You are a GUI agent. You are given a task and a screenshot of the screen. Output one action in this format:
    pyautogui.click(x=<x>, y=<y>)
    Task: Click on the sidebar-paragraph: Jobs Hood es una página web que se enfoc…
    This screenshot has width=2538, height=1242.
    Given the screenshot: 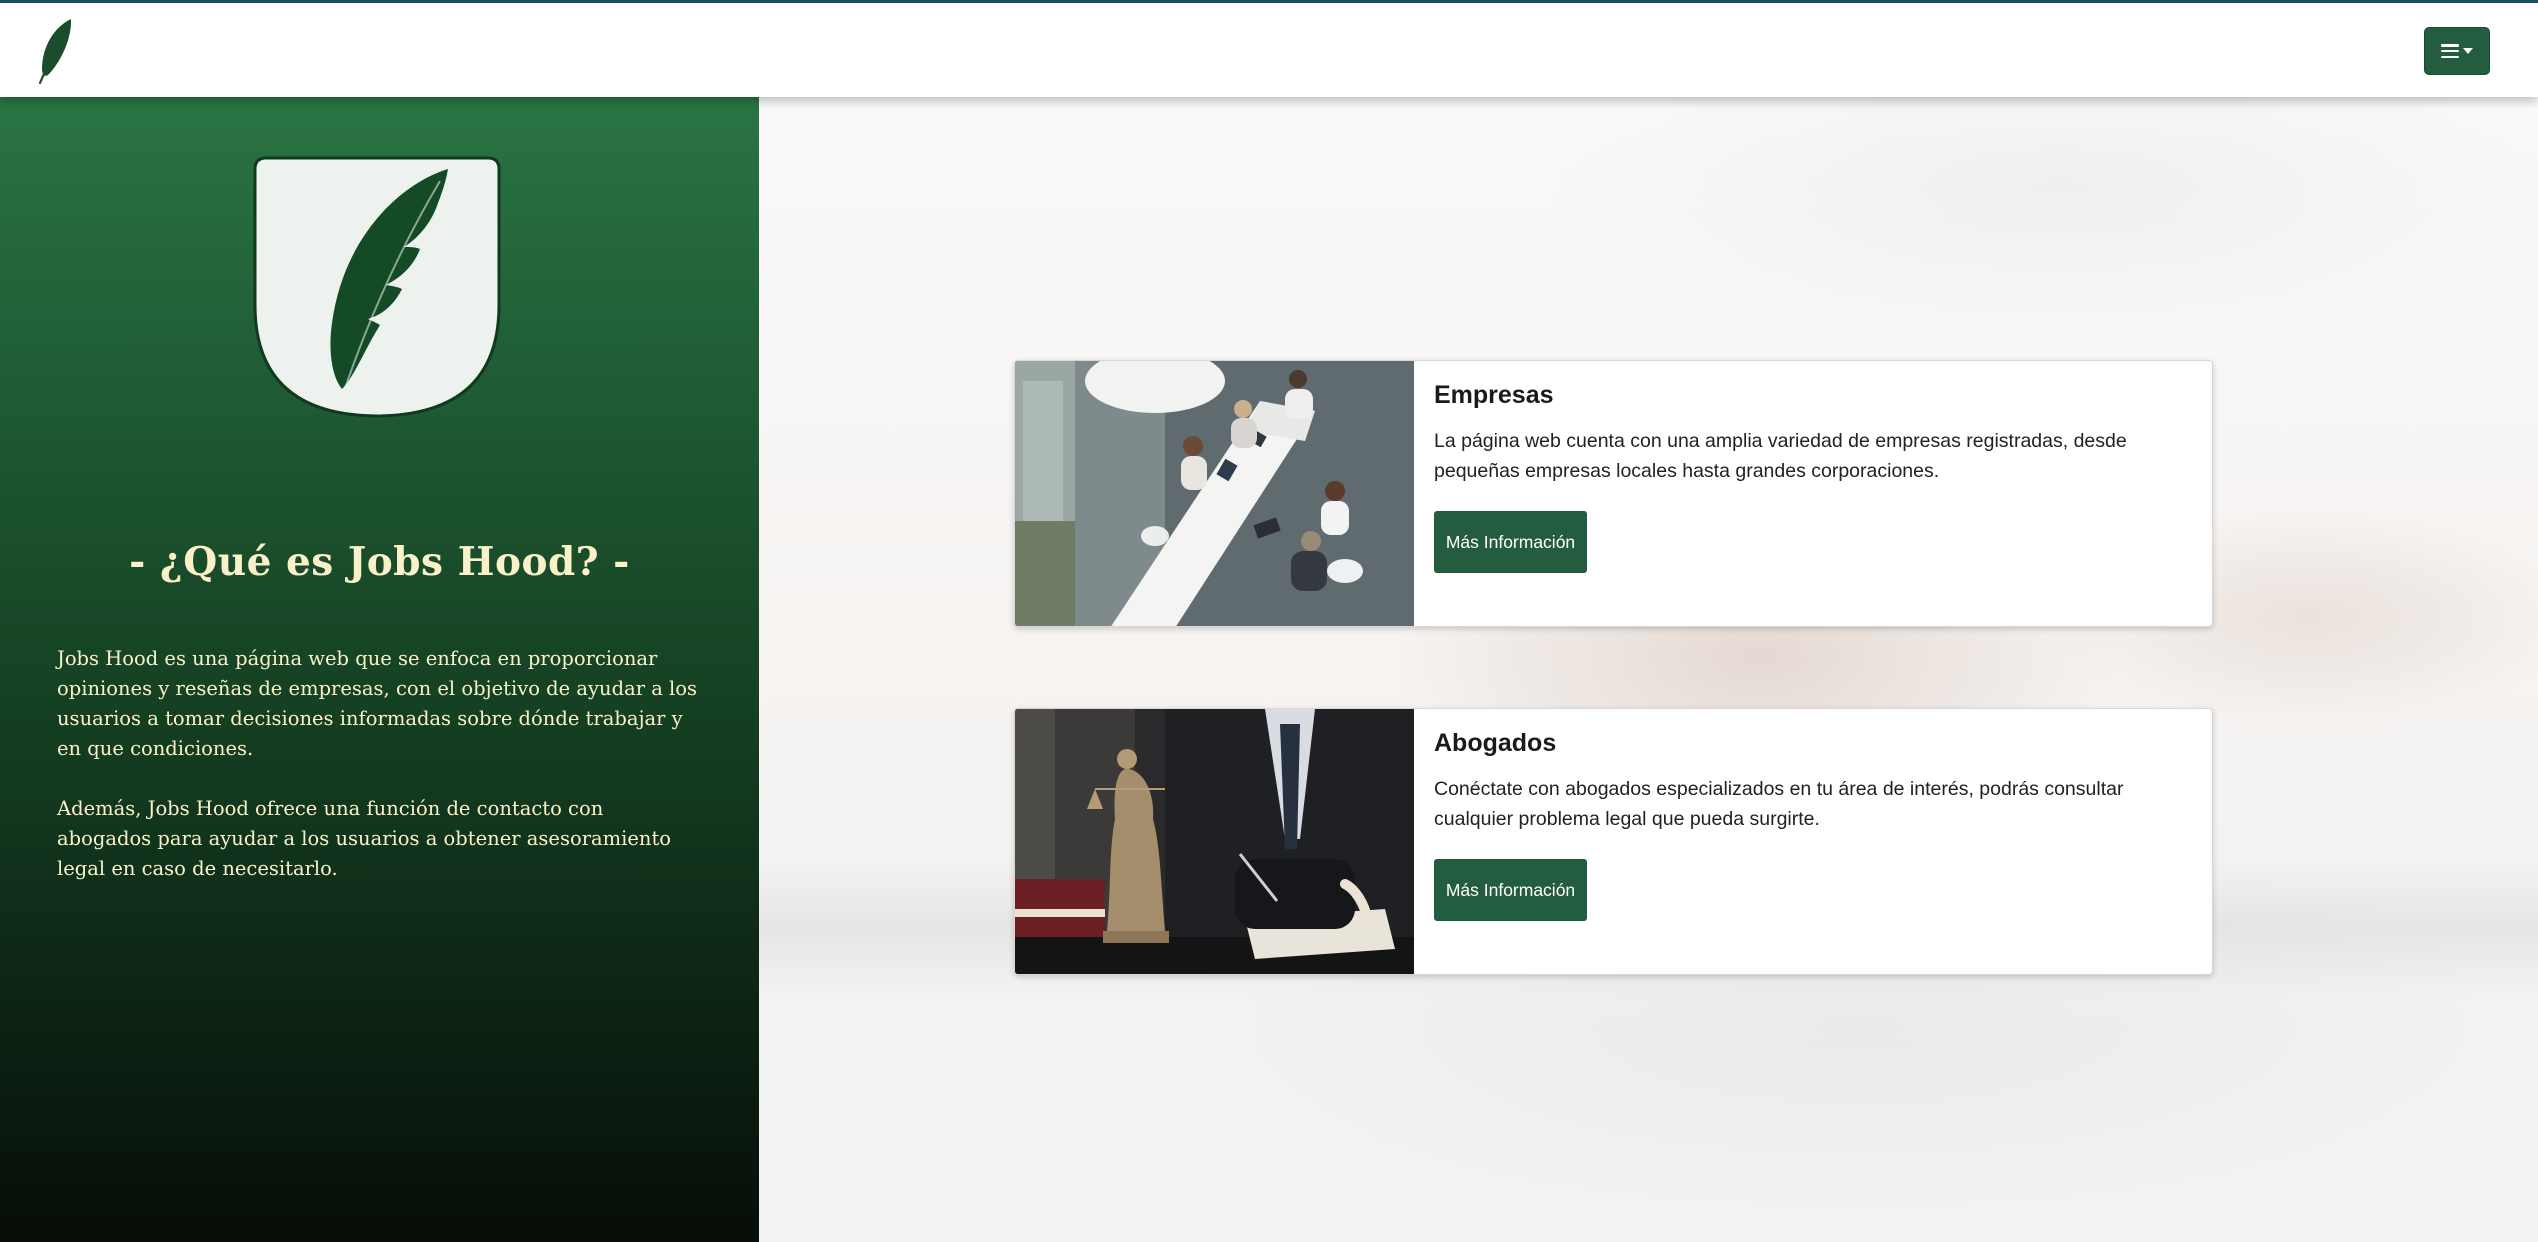 What is the action you would take?
    pyautogui.click(x=377, y=703)
    